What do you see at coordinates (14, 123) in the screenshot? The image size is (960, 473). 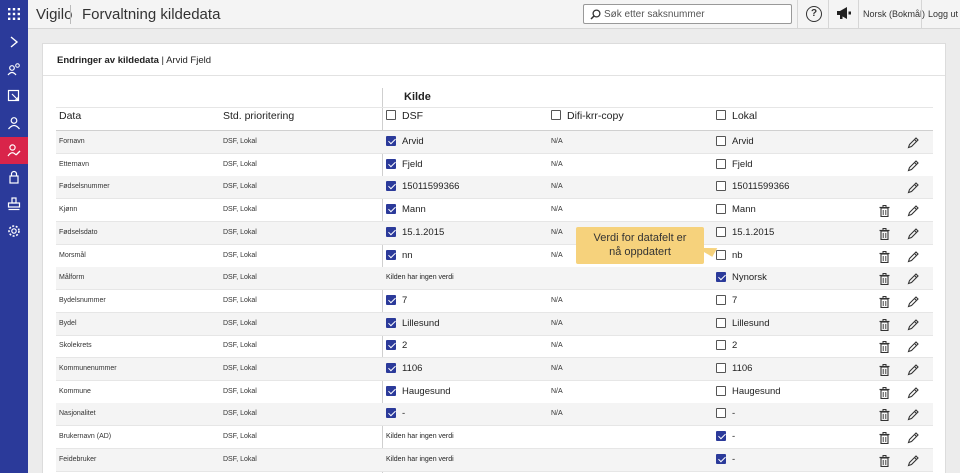 I see `sidebar-item-person` at bounding box center [14, 123].